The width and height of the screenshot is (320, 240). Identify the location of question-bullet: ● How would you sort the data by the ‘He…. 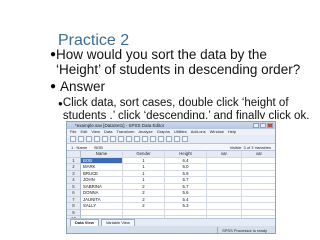
(180, 62).